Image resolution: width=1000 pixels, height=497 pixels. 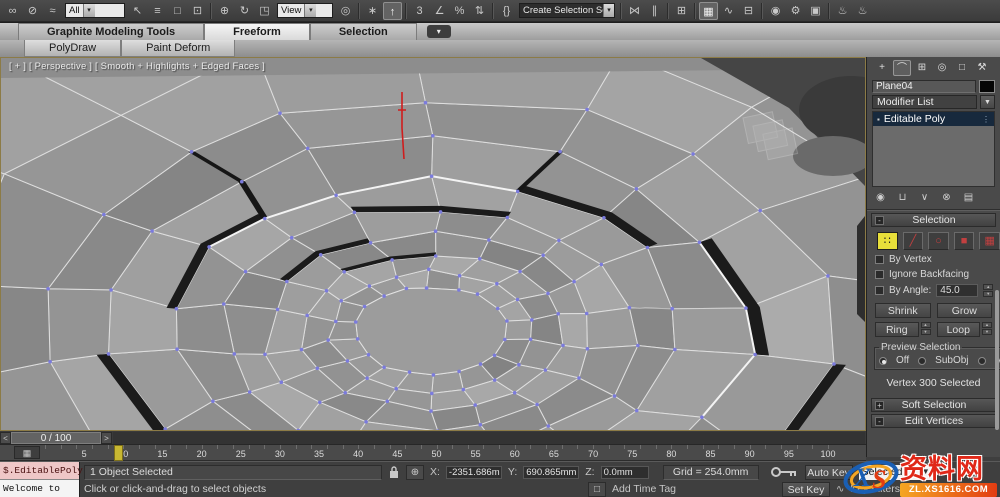 I want to click on time-slider-handle: 0 / 100, so click(x=56, y=437).